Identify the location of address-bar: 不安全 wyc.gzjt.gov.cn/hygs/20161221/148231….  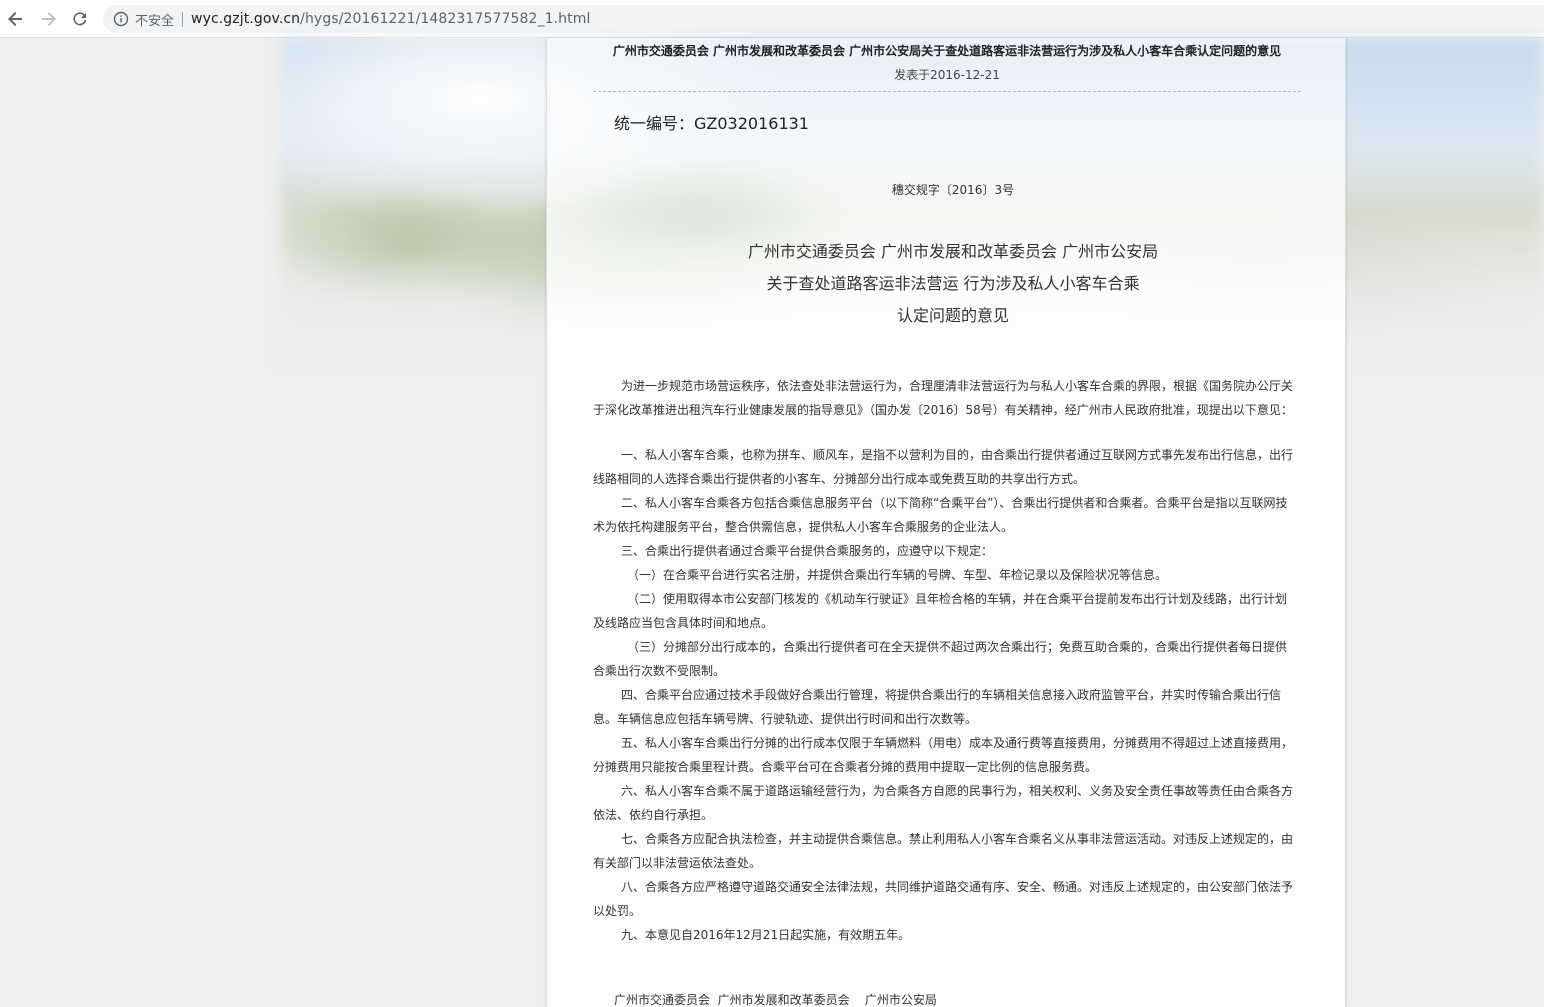
(823, 19).